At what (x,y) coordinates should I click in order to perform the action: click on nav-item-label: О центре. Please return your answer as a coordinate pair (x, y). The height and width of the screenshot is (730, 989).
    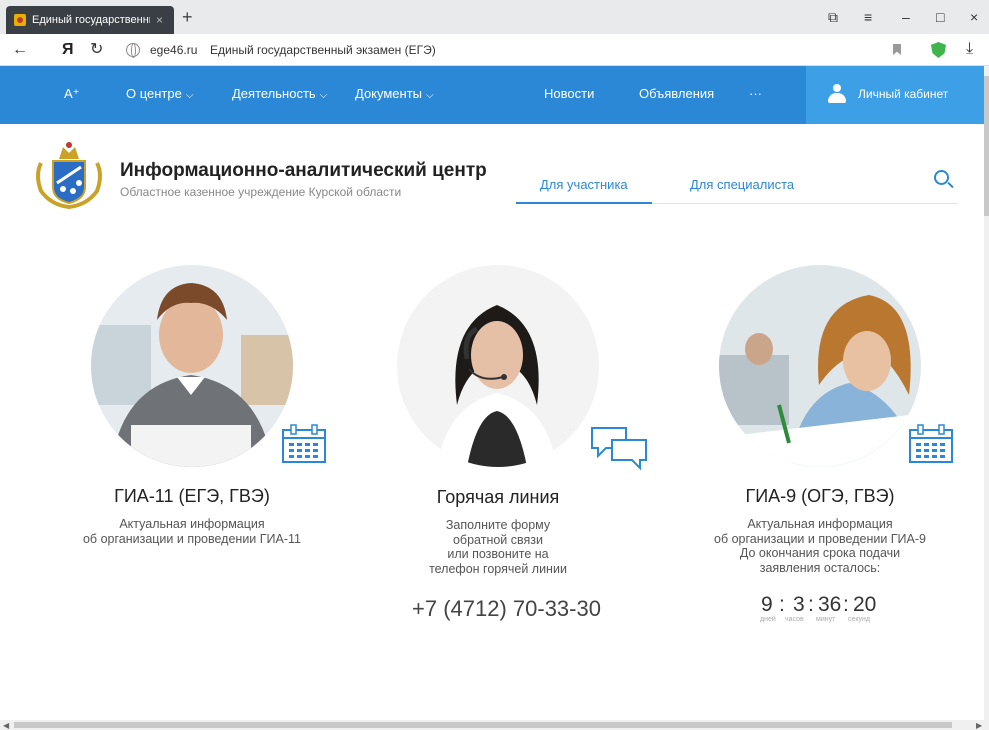
    Looking at the image, I should click on (154, 93).